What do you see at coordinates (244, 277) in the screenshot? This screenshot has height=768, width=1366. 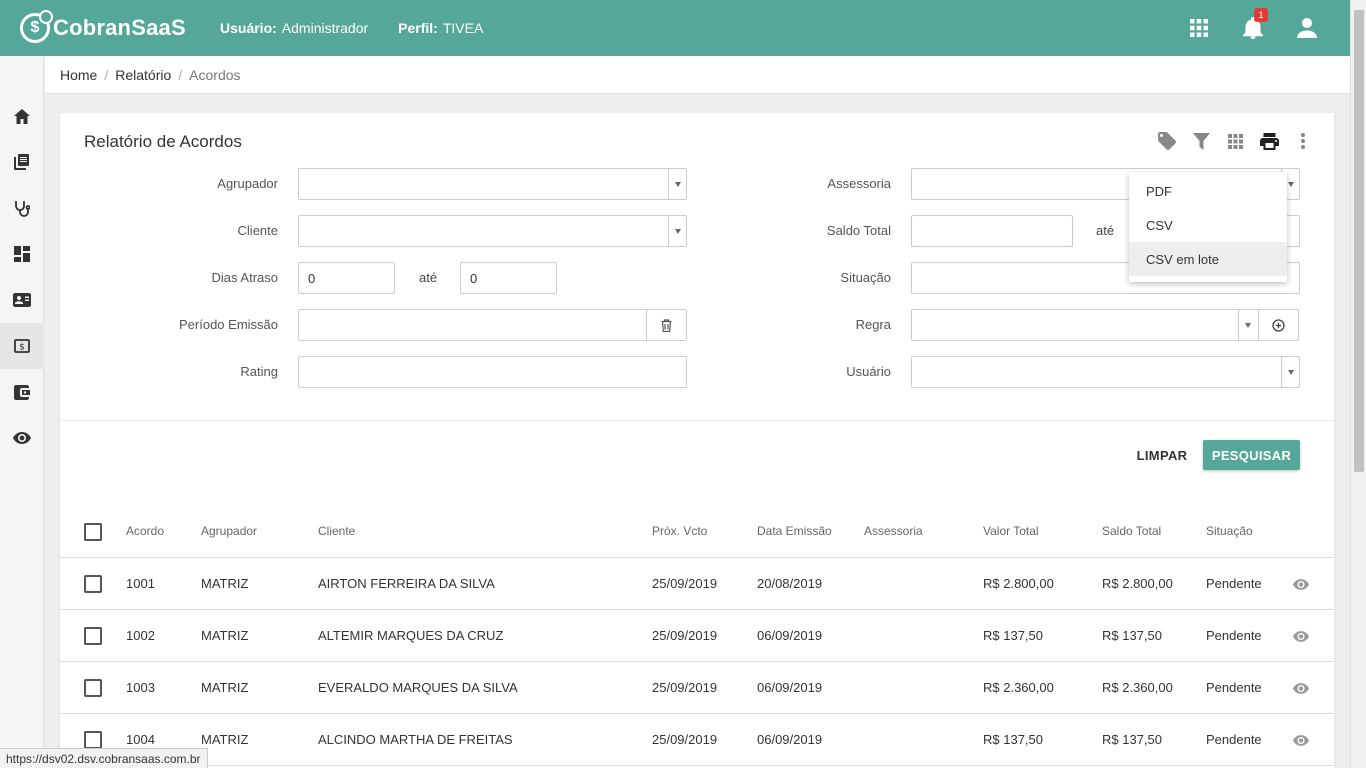 I see `dias-atraso-label: Dias Atraso` at bounding box center [244, 277].